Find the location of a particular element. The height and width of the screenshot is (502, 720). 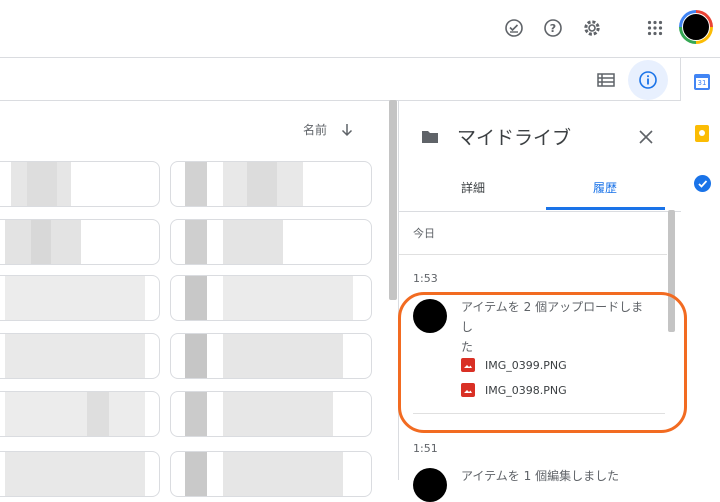

highlight-annotation is located at coordinates (542, 362).